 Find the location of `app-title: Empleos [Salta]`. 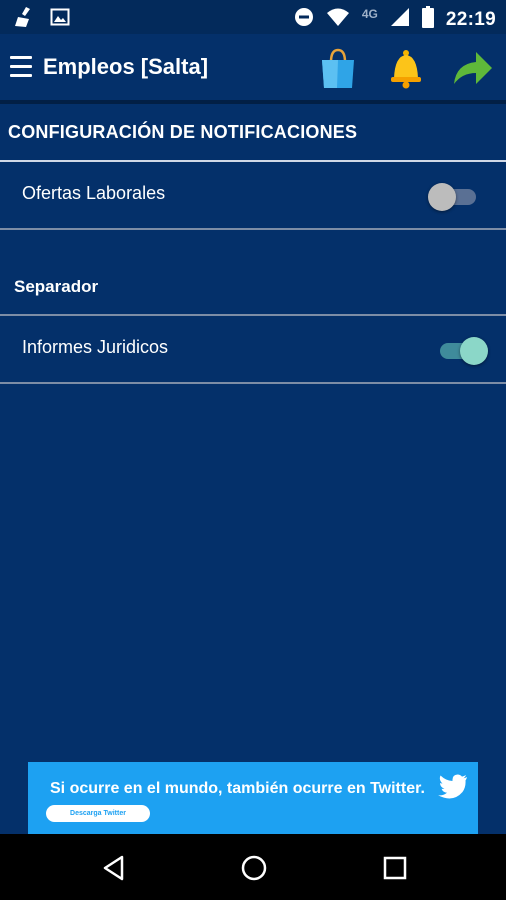

app-title: Empleos [Salta] is located at coordinates (126, 66).